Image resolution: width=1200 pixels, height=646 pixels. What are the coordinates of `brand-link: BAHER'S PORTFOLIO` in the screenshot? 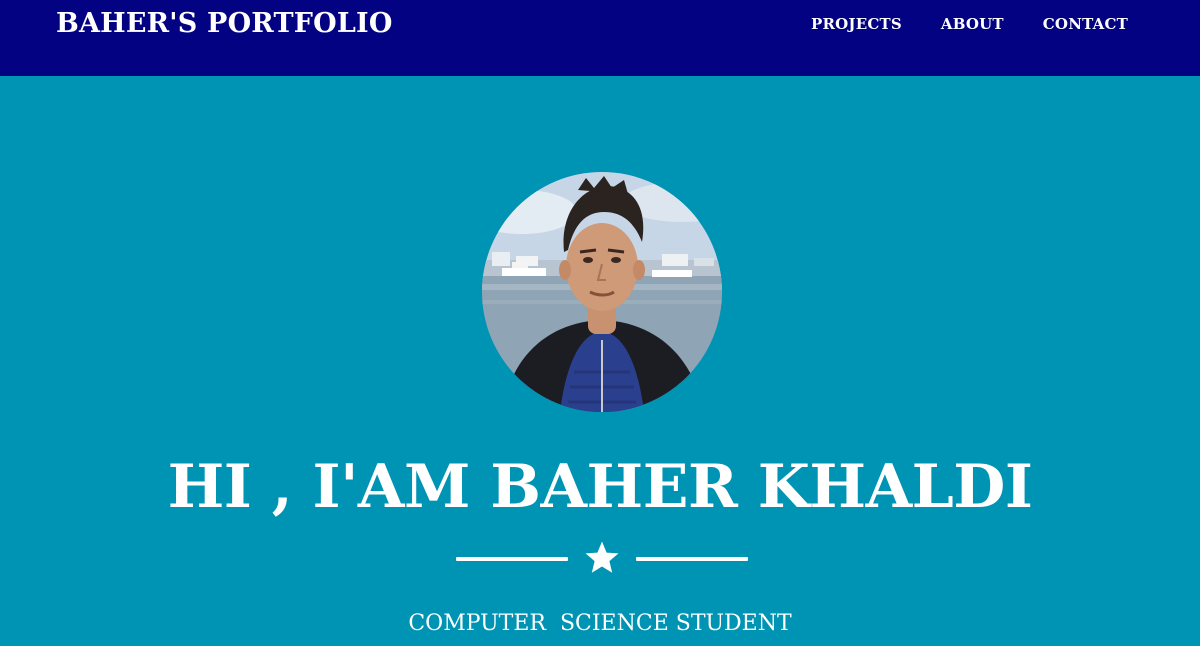 It's located at (224, 24).